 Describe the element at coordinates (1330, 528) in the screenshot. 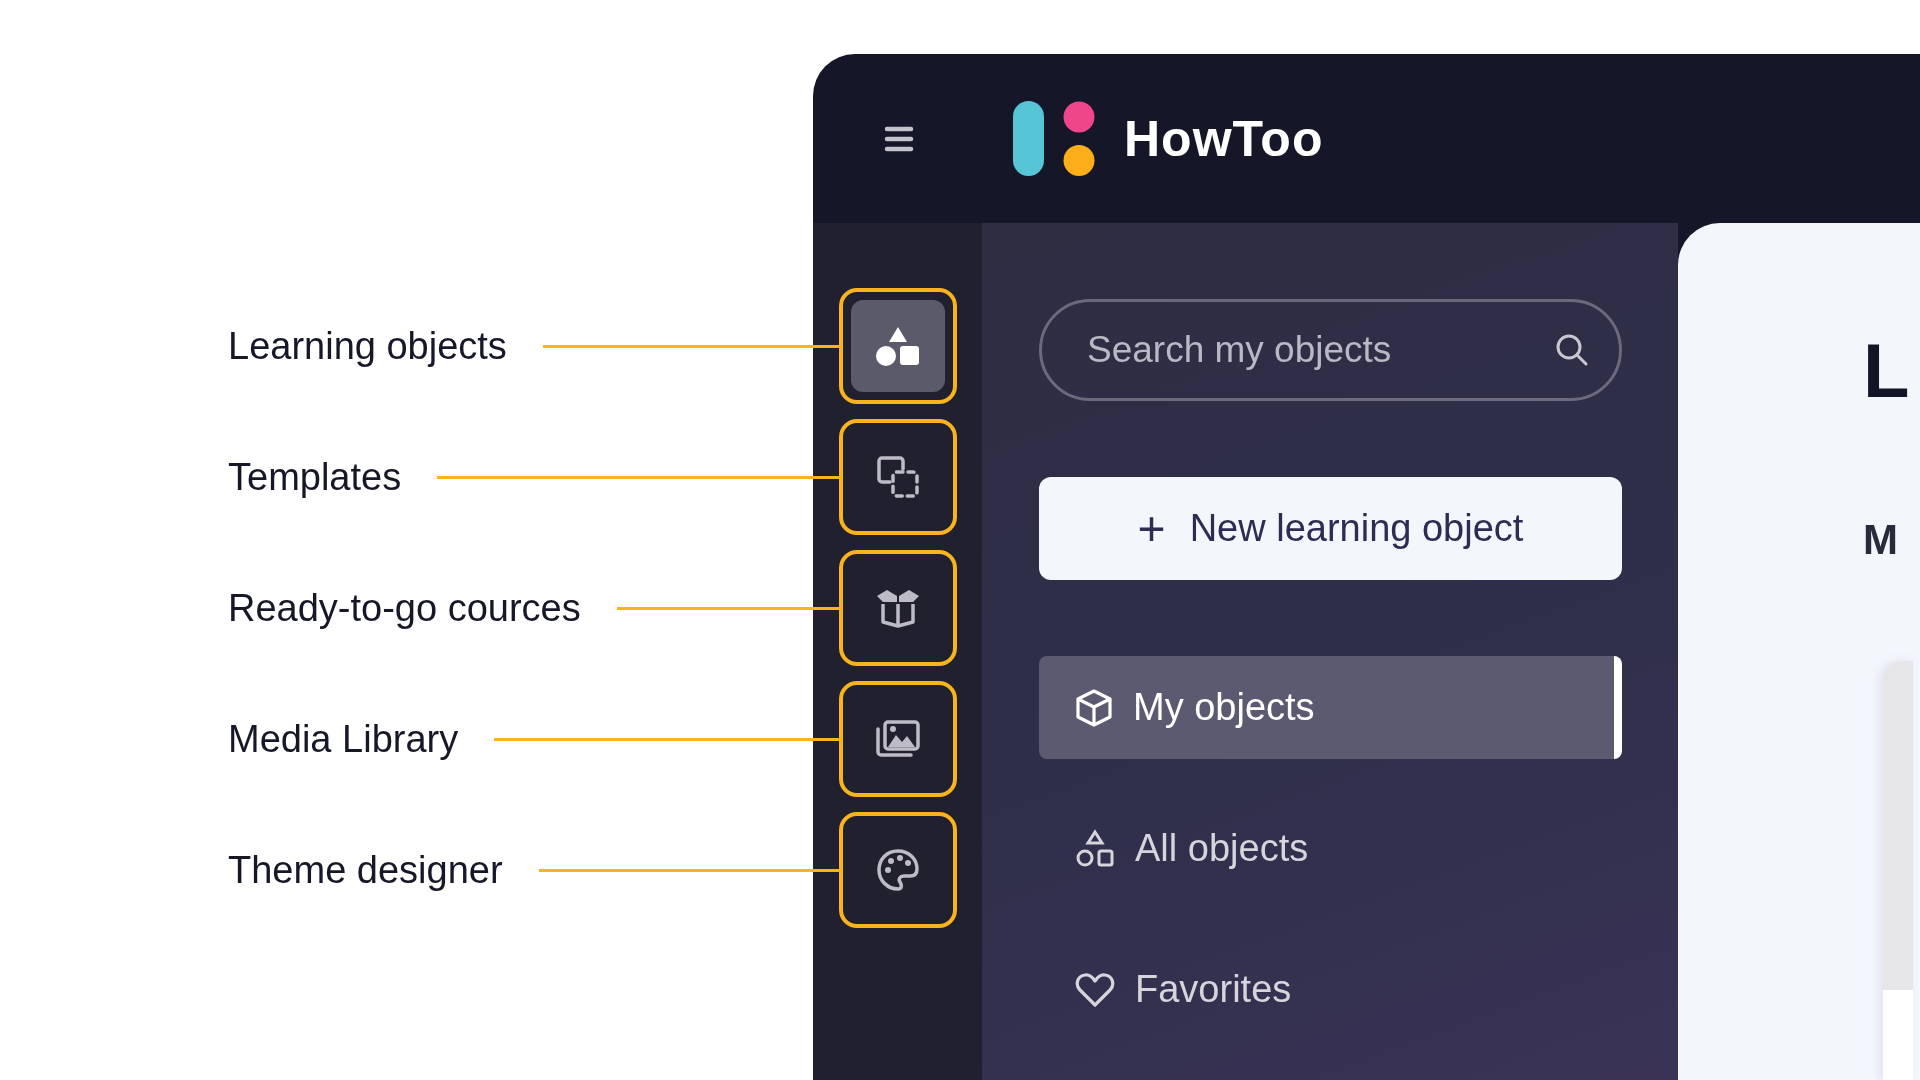

I see `new-learning-object-button: + New learning object` at that location.